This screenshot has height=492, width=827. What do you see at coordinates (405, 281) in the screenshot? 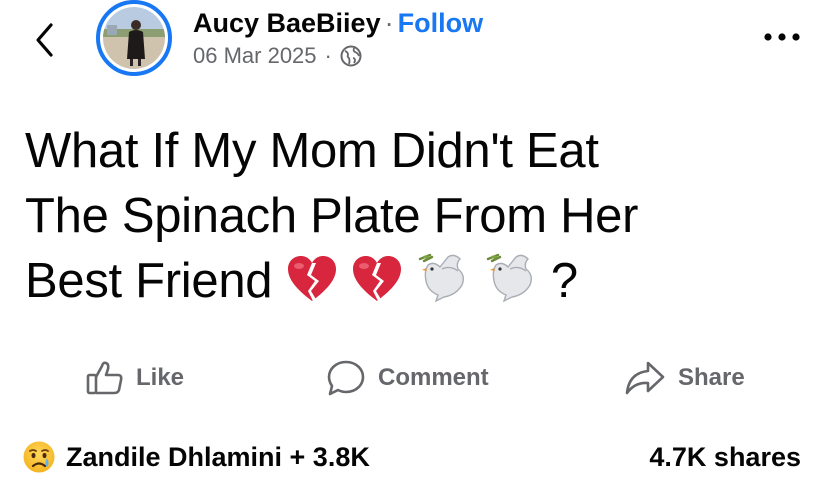
I see `post-text-line-3-container: Best Friend ?` at bounding box center [405, 281].